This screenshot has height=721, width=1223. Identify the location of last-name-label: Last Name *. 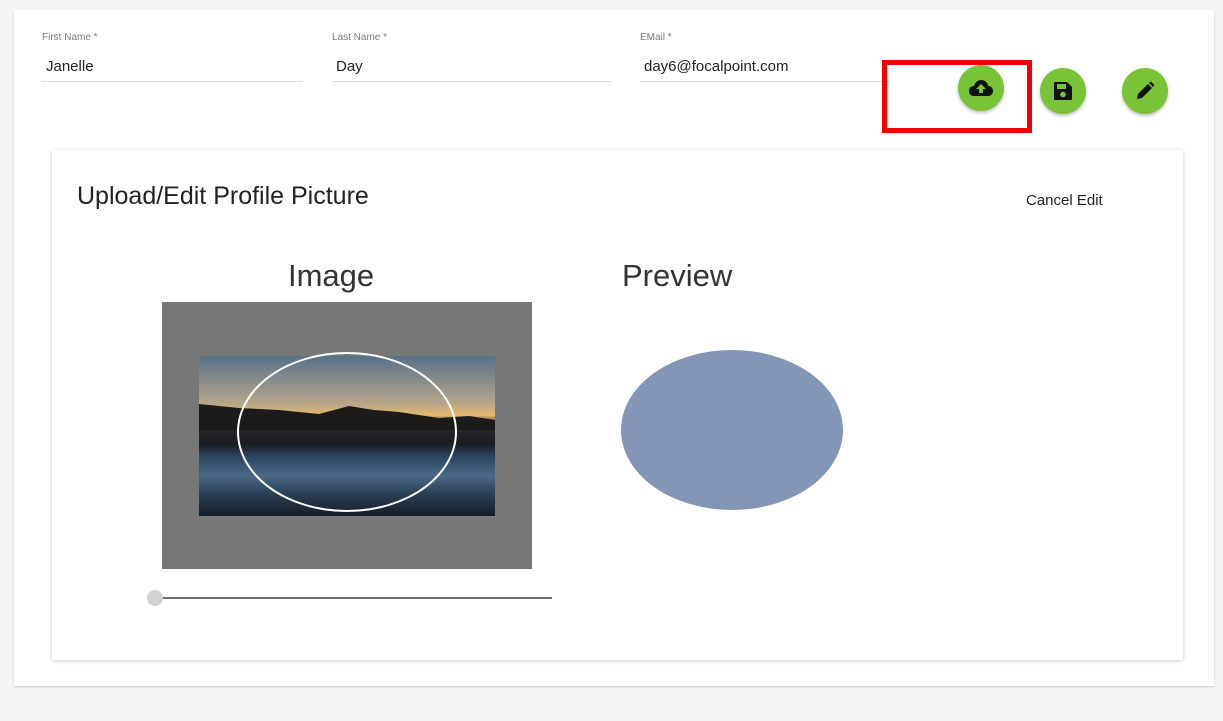
(360, 37).